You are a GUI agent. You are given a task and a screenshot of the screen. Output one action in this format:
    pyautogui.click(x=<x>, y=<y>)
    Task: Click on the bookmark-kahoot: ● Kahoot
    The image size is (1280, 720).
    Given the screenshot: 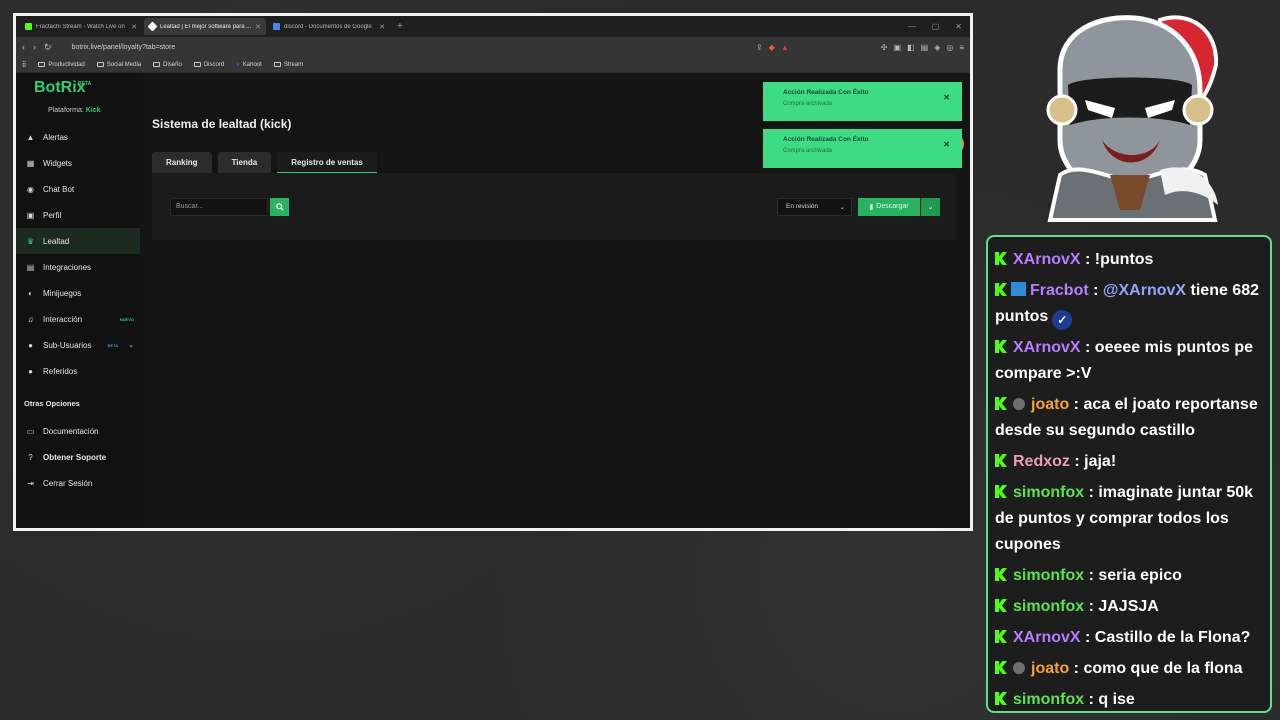 What is the action you would take?
    pyautogui.click(x=249, y=65)
    